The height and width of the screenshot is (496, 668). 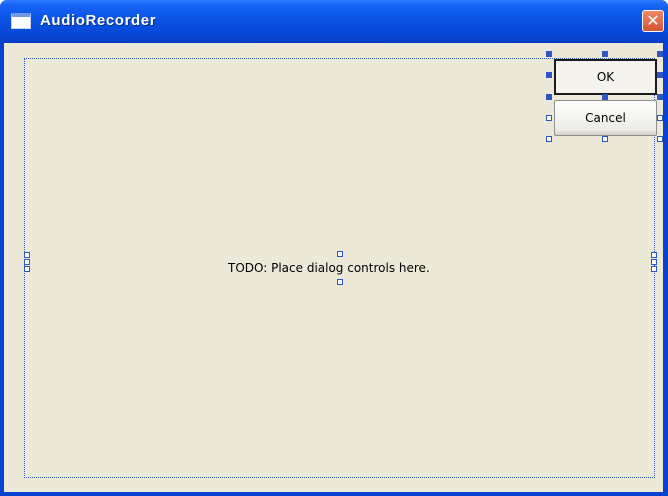 I want to click on close-button: ✕, so click(x=653, y=21).